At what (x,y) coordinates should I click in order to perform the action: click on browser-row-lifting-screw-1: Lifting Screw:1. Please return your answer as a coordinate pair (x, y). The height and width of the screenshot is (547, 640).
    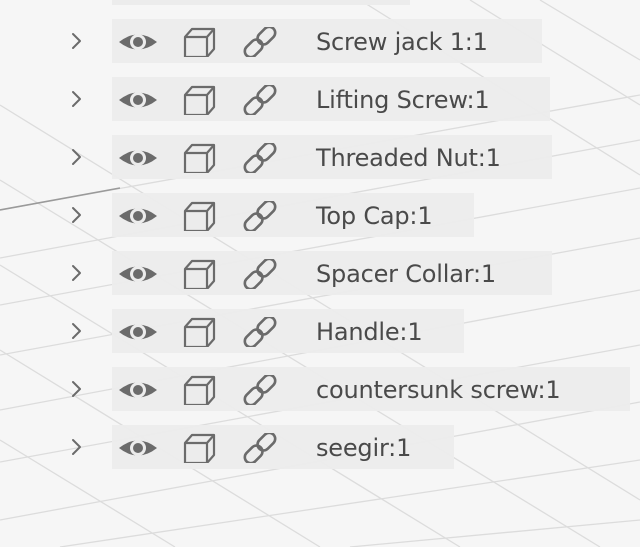
    Looking at the image, I should click on (320, 99).